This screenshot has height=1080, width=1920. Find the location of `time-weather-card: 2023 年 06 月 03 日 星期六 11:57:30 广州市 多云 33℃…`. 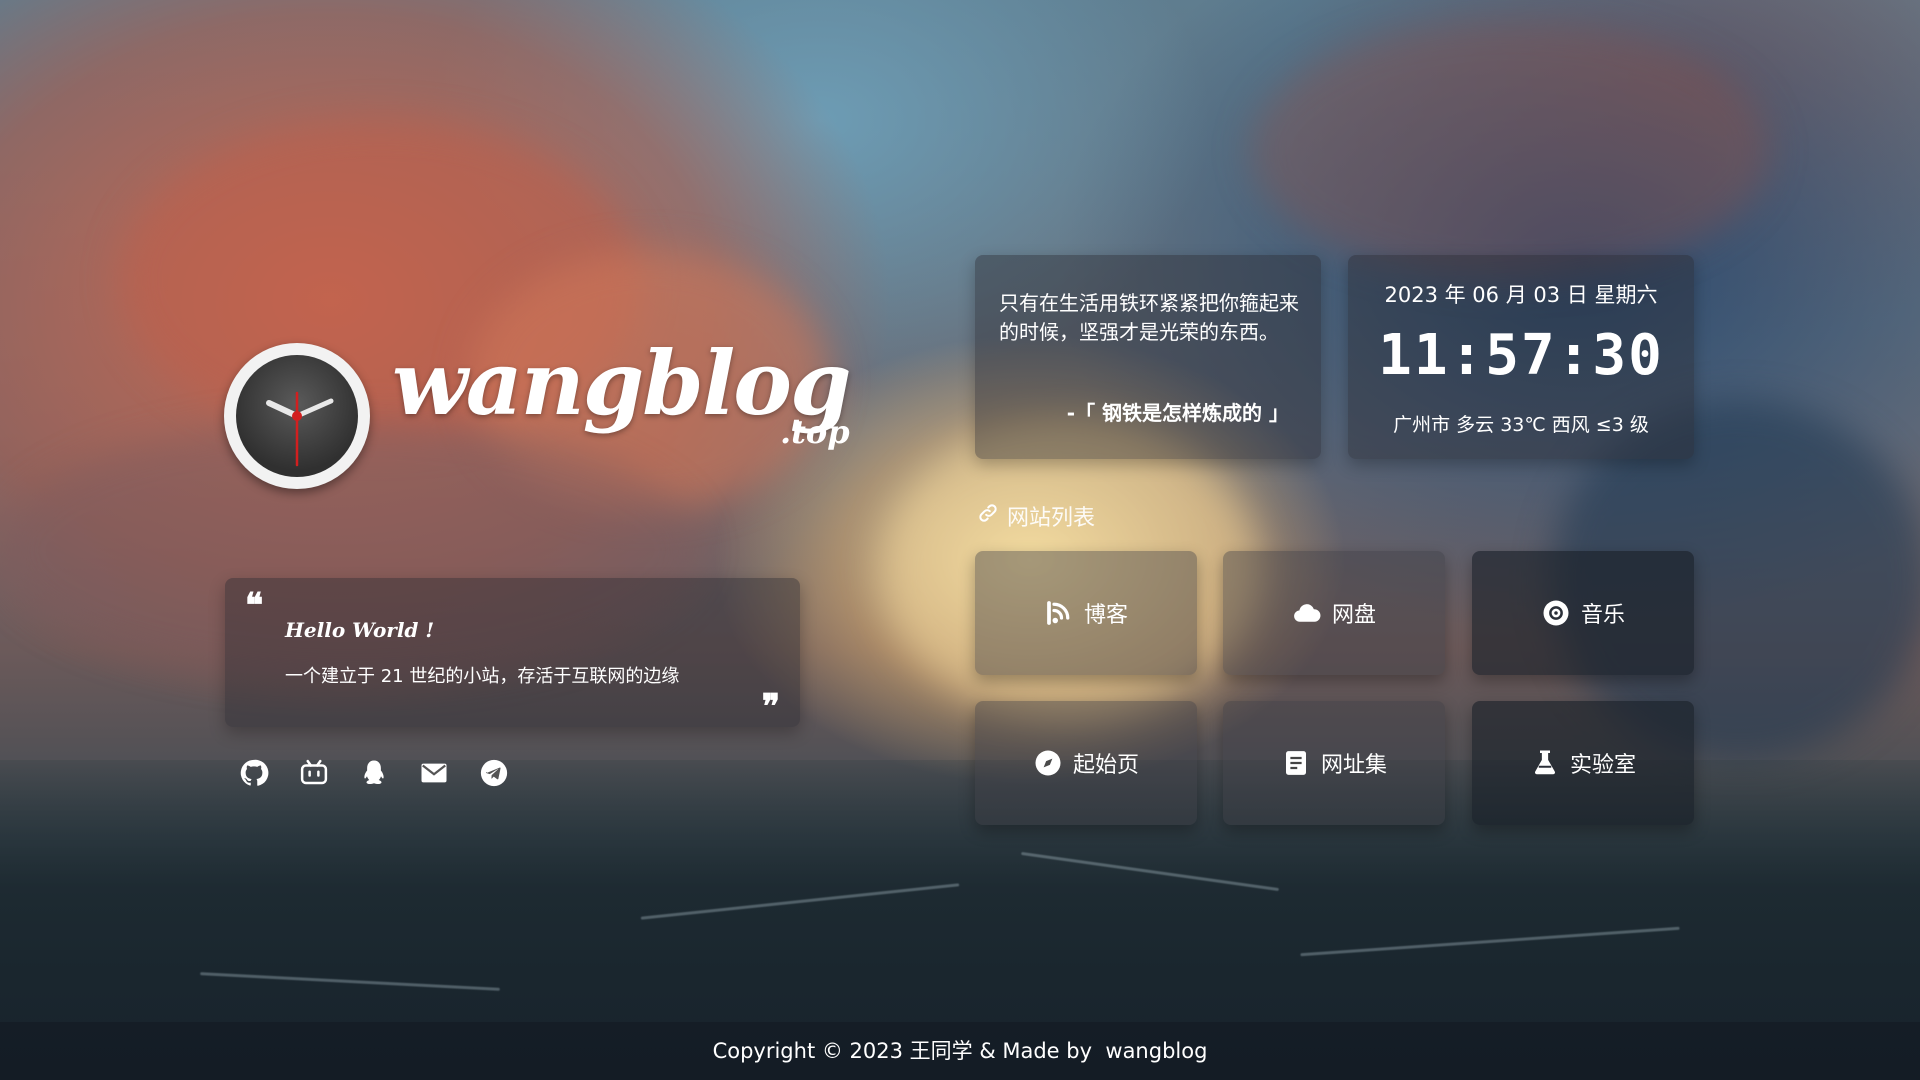

time-weather-card: 2023 年 06 月 03 日 星期六 11:57:30 广州市 多云 33℃… is located at coordinates (1521, 357).